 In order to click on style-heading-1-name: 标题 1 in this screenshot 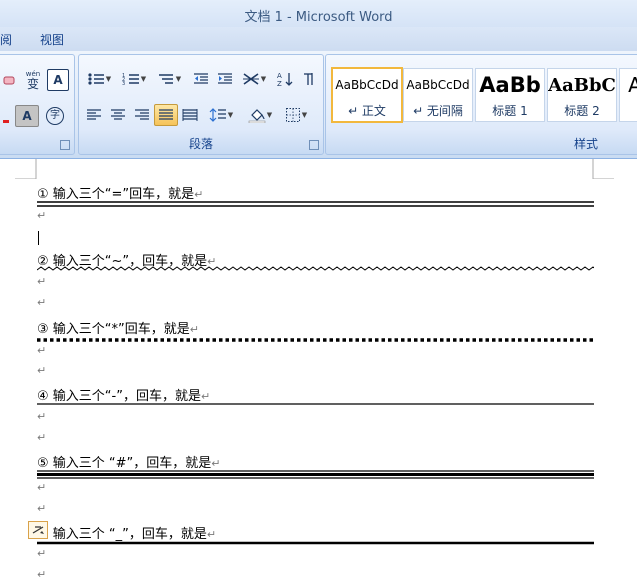, I will do `click(510, 111)`.